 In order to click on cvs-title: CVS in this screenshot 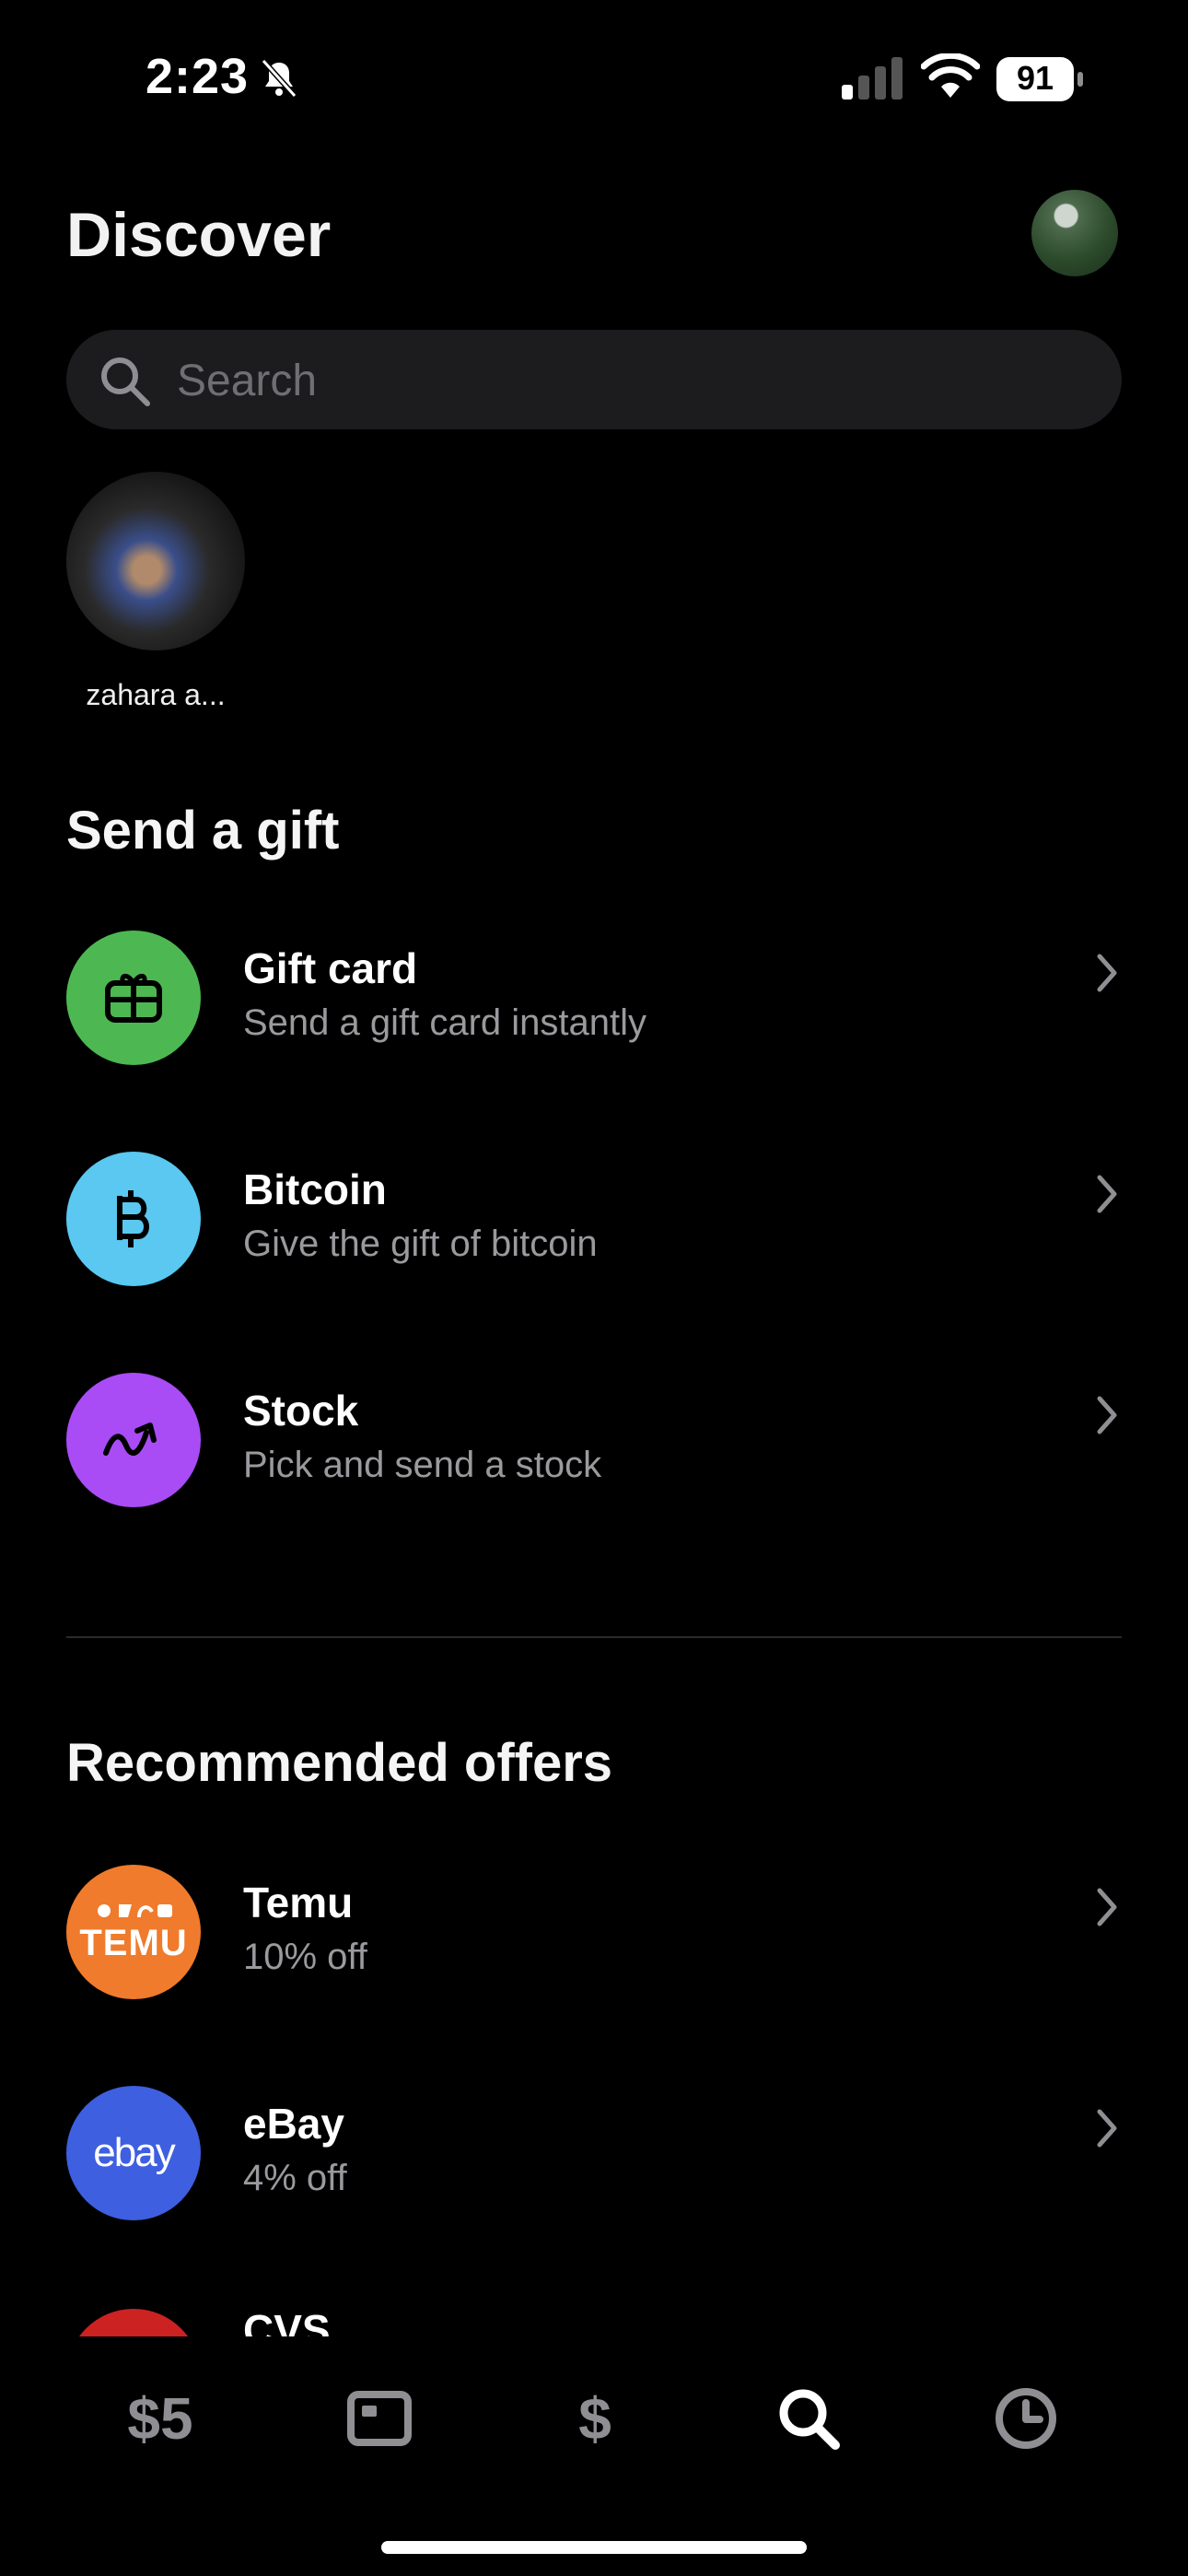, I will do `click(287, 2322)`.